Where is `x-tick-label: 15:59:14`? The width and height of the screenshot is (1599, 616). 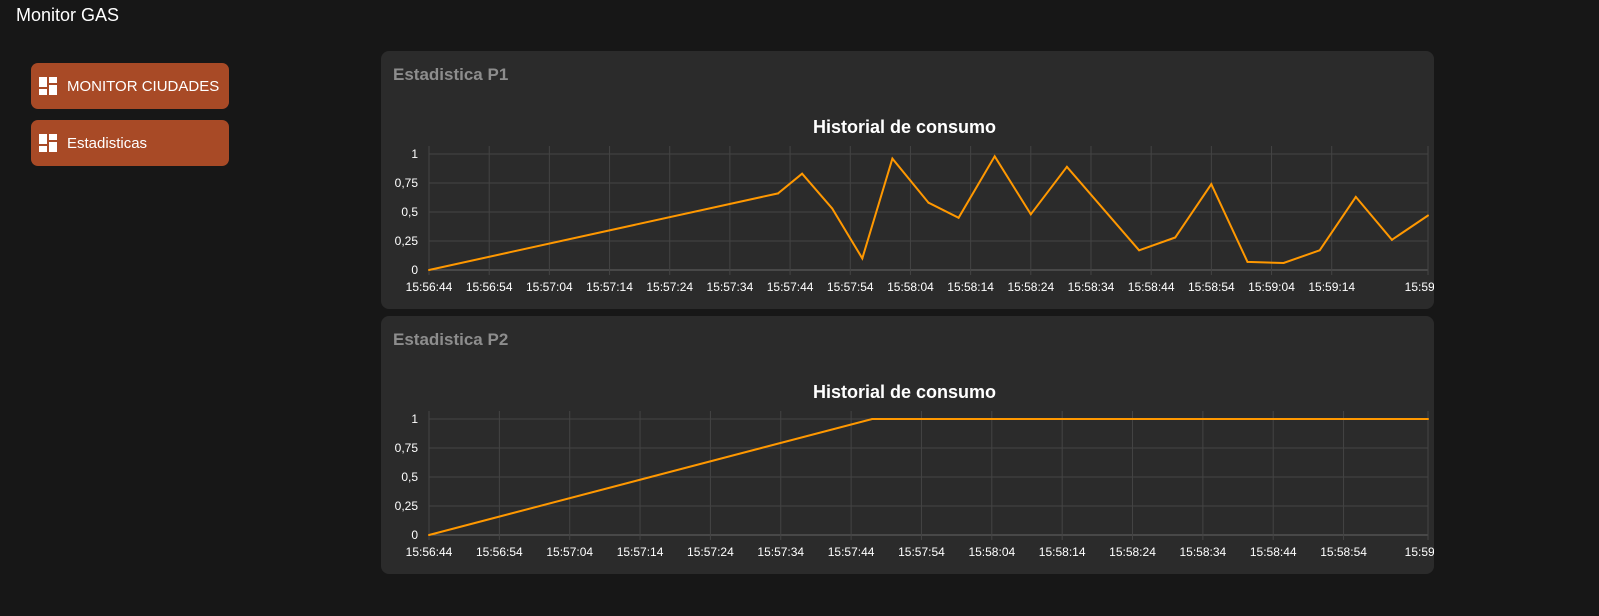 x-tick-label: 15:59:14 is located at coordinates (1331, 287).